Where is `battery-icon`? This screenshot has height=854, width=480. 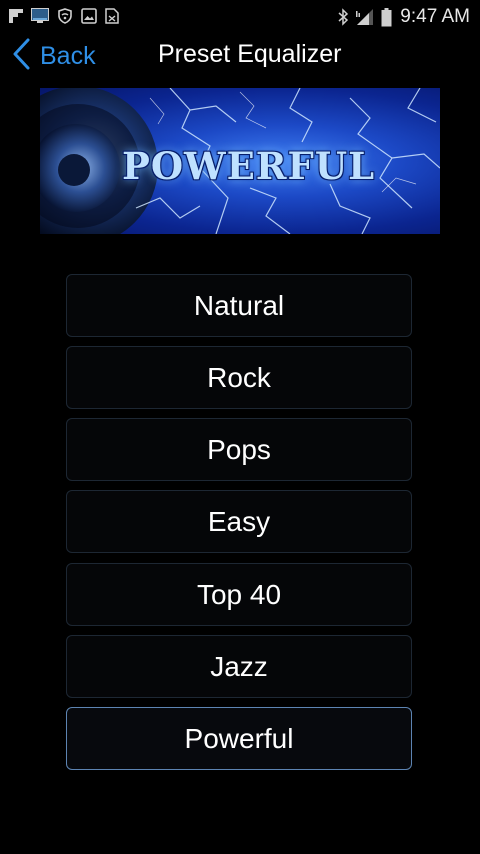
battery-icon is located at coordinates (386, 17).